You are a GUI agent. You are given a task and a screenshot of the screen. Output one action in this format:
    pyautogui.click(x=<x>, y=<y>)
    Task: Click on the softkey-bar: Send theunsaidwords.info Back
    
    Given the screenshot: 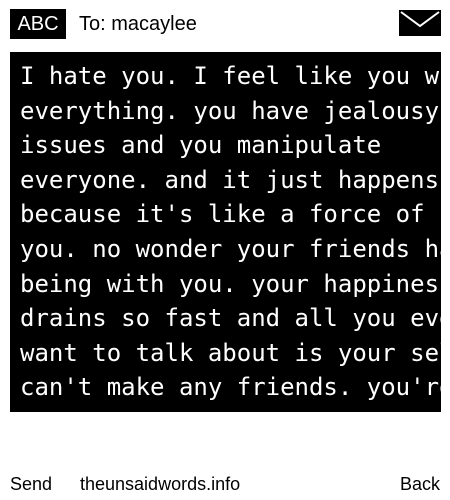 What is the action you would take?
    pyautogui.click(x=225, y=485)
    